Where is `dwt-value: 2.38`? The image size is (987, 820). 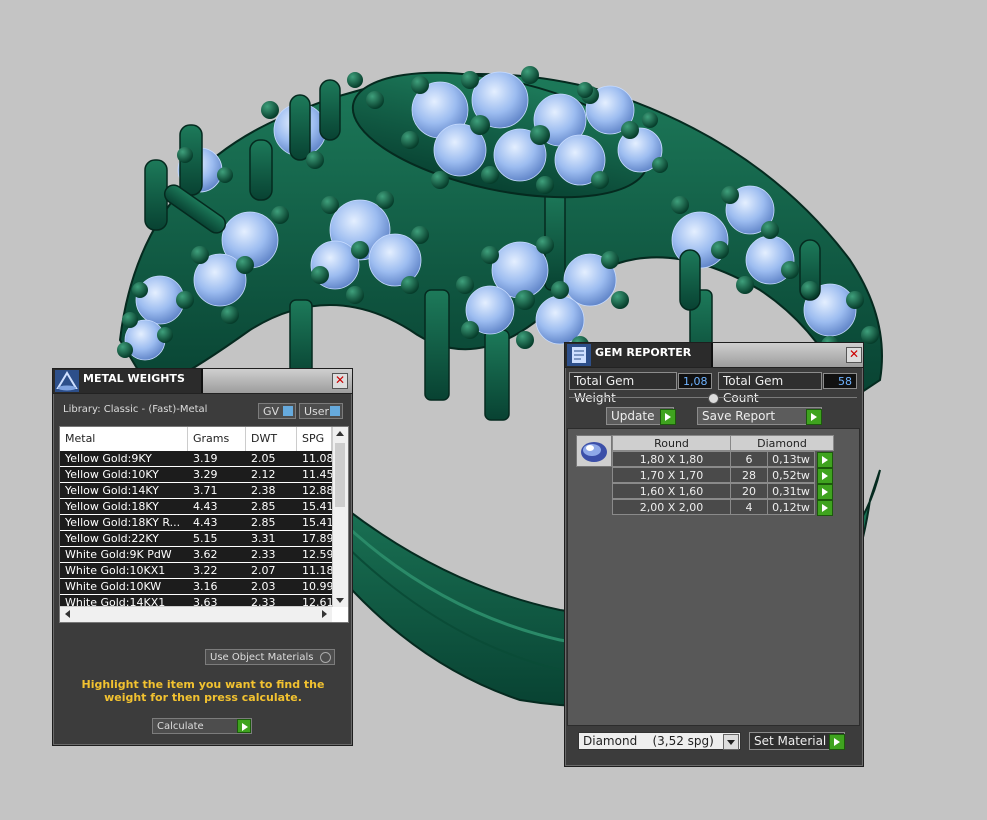 dwt-value: 2.38 is located at coordinates (263, 490).